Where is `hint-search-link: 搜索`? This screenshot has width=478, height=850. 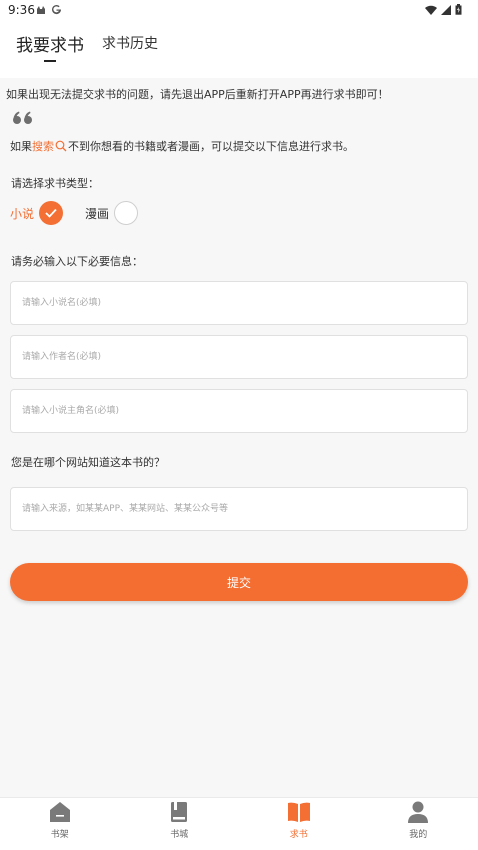 hint-search-link: 搜索 is located at coordinates (43, 146).